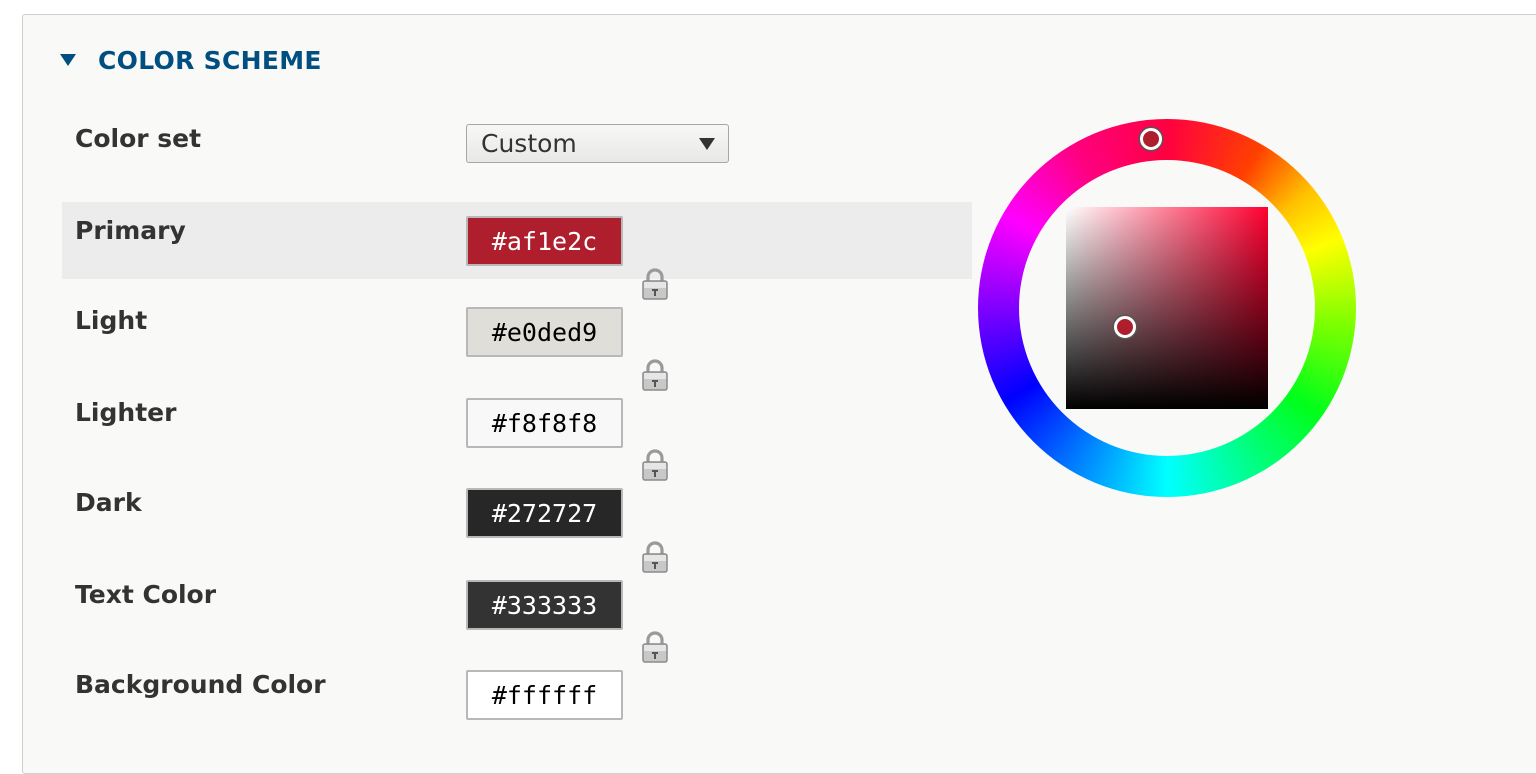 The width and height of the screenshot is (1536, 774). Describe the element at coordinates (544, 332) in the screenshot. I see `light-color-input: #e0ded9` at that location.